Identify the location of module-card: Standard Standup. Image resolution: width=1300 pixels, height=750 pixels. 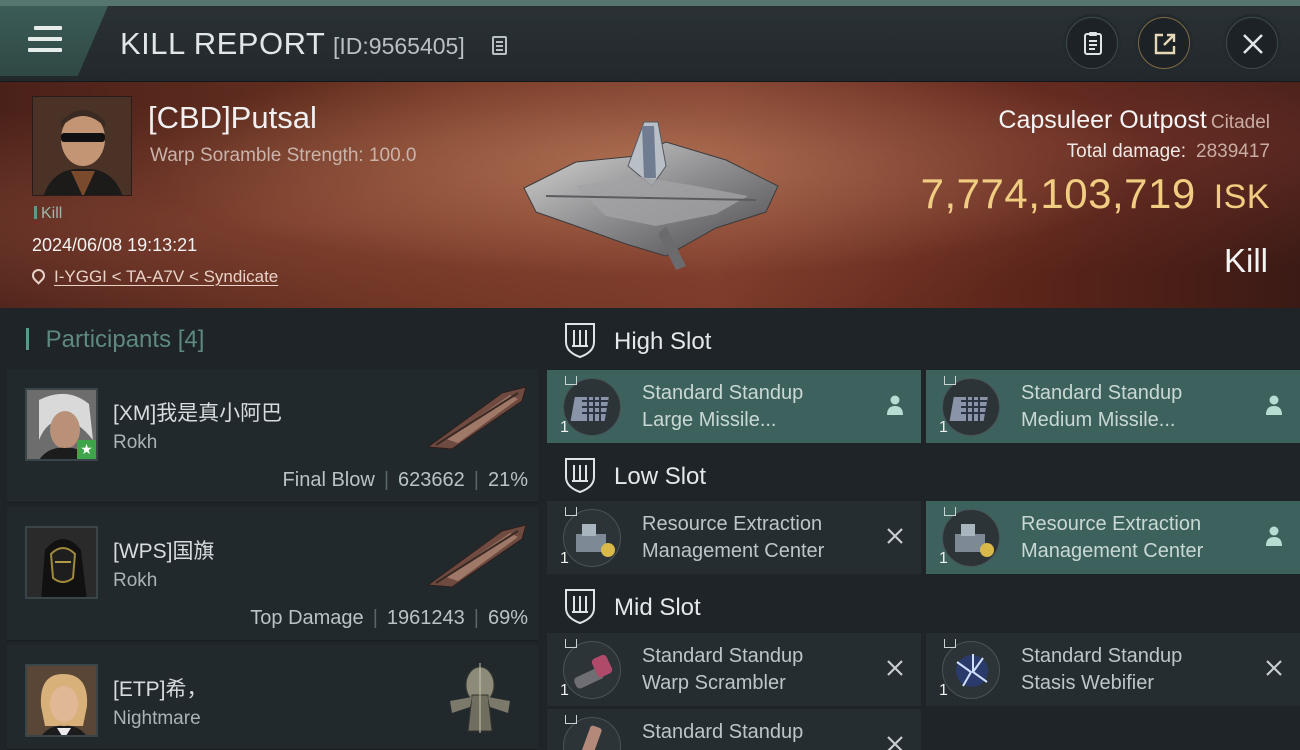
(734, 729).